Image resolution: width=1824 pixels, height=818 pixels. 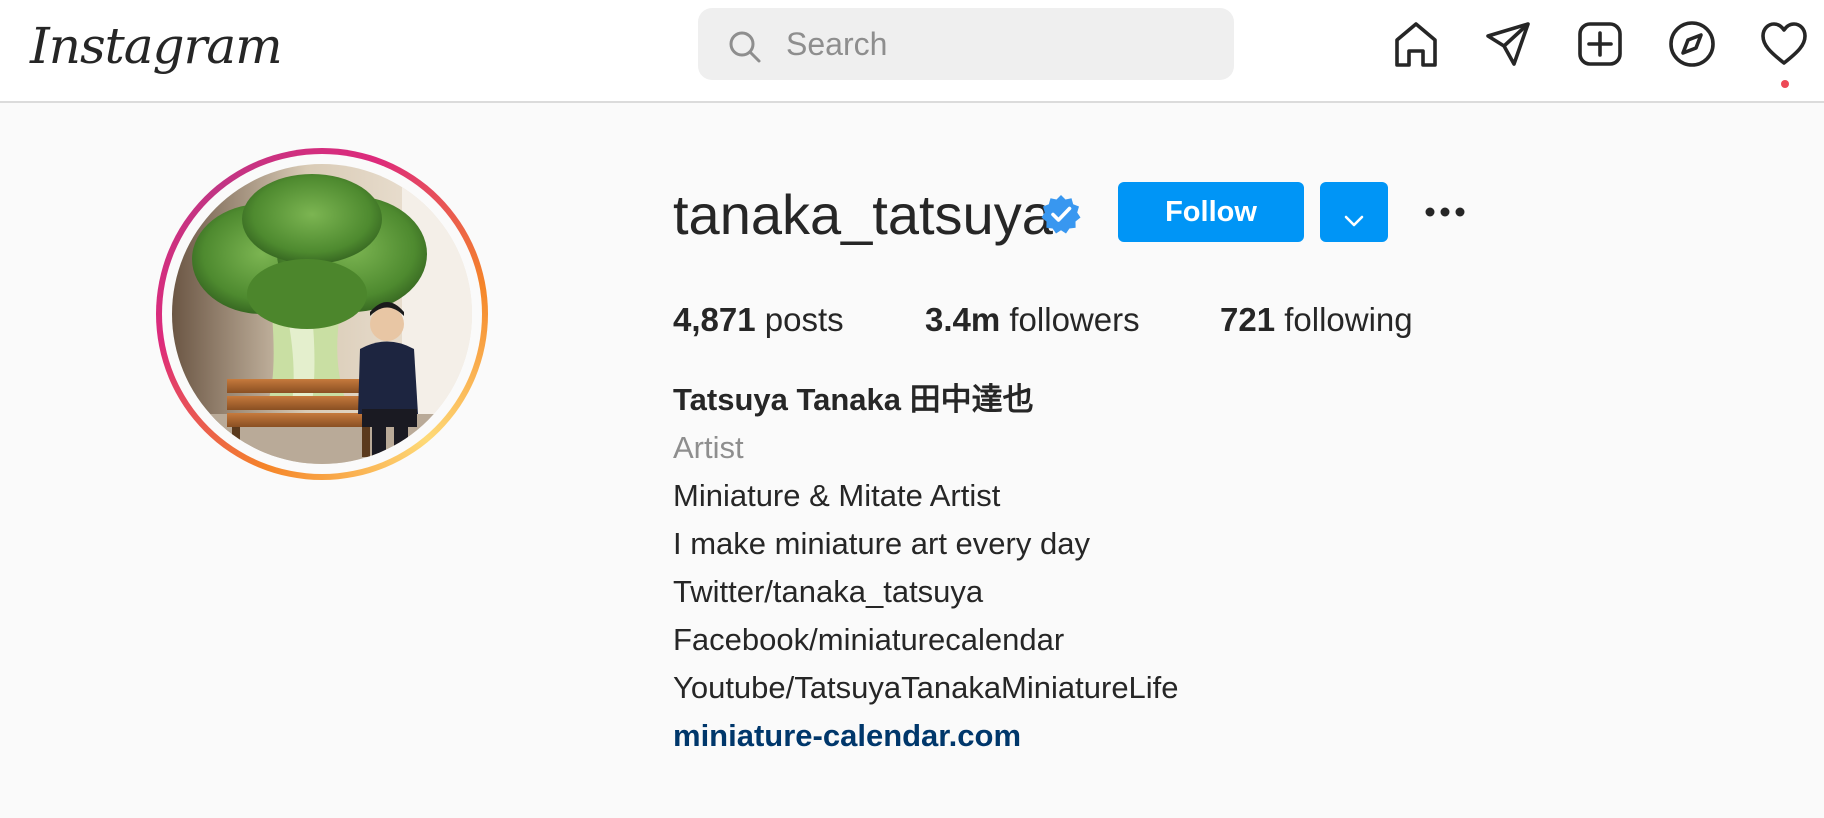 I want to click on following-count: 721, so click(x=1248, y=319).